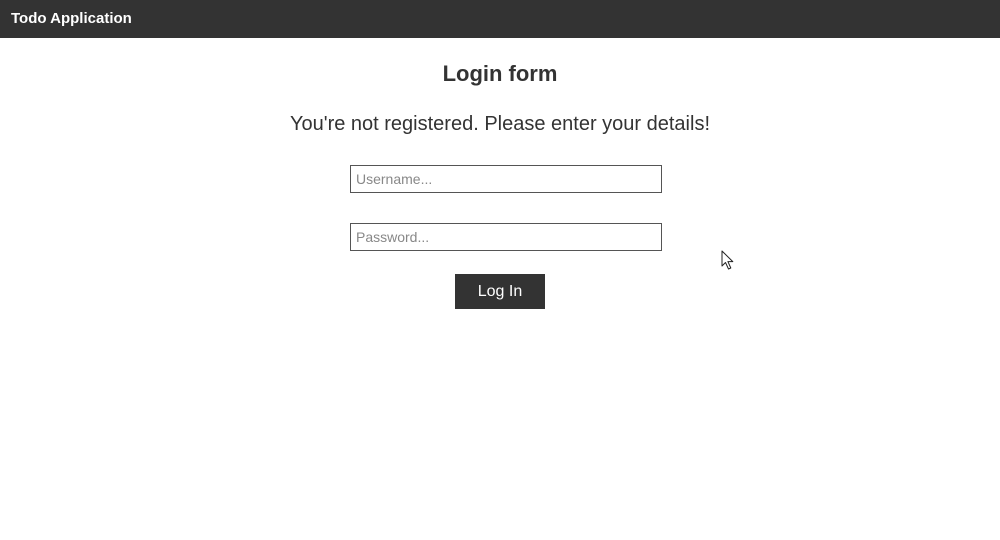 The height and width of the screenshot is (540, 1000). What do you see at coordinates (500, 19) in the screenshot?
I see `navbar: Todo Application` at bounding box center [500, 19].